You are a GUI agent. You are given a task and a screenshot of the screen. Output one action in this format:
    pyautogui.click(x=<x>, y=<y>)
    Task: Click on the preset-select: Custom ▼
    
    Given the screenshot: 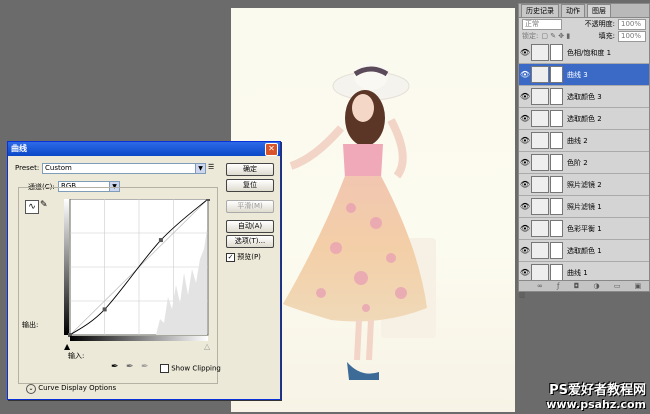 What is the action you would take?
    pyautogui.click(x=124, y=168)
    